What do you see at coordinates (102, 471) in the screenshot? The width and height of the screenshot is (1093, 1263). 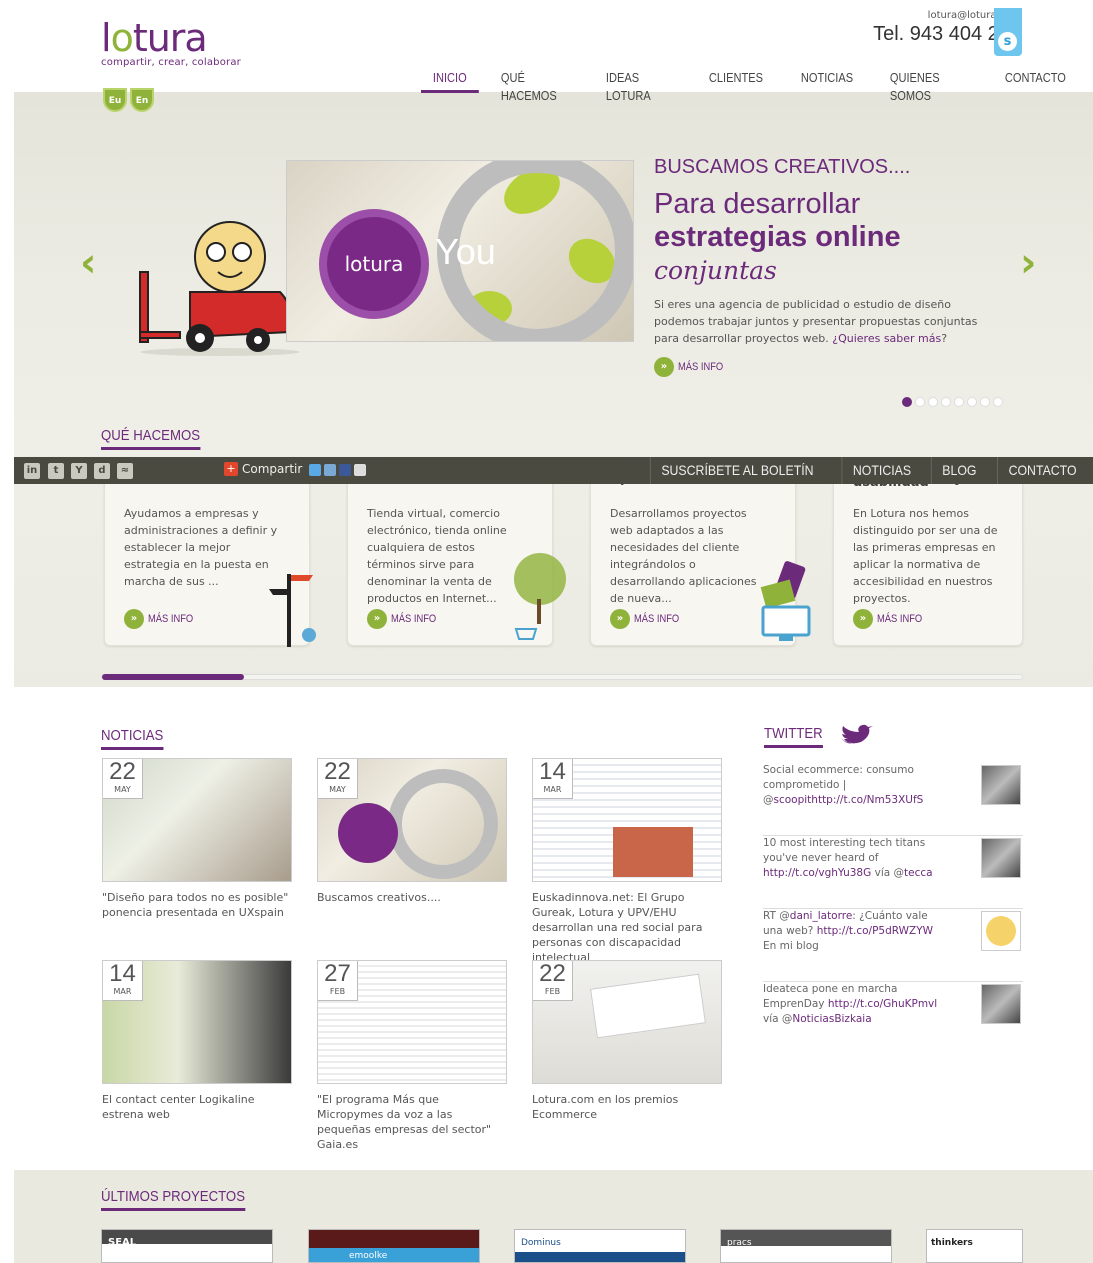 I see `delicious-icon: d` at bounding box center [102, 471].